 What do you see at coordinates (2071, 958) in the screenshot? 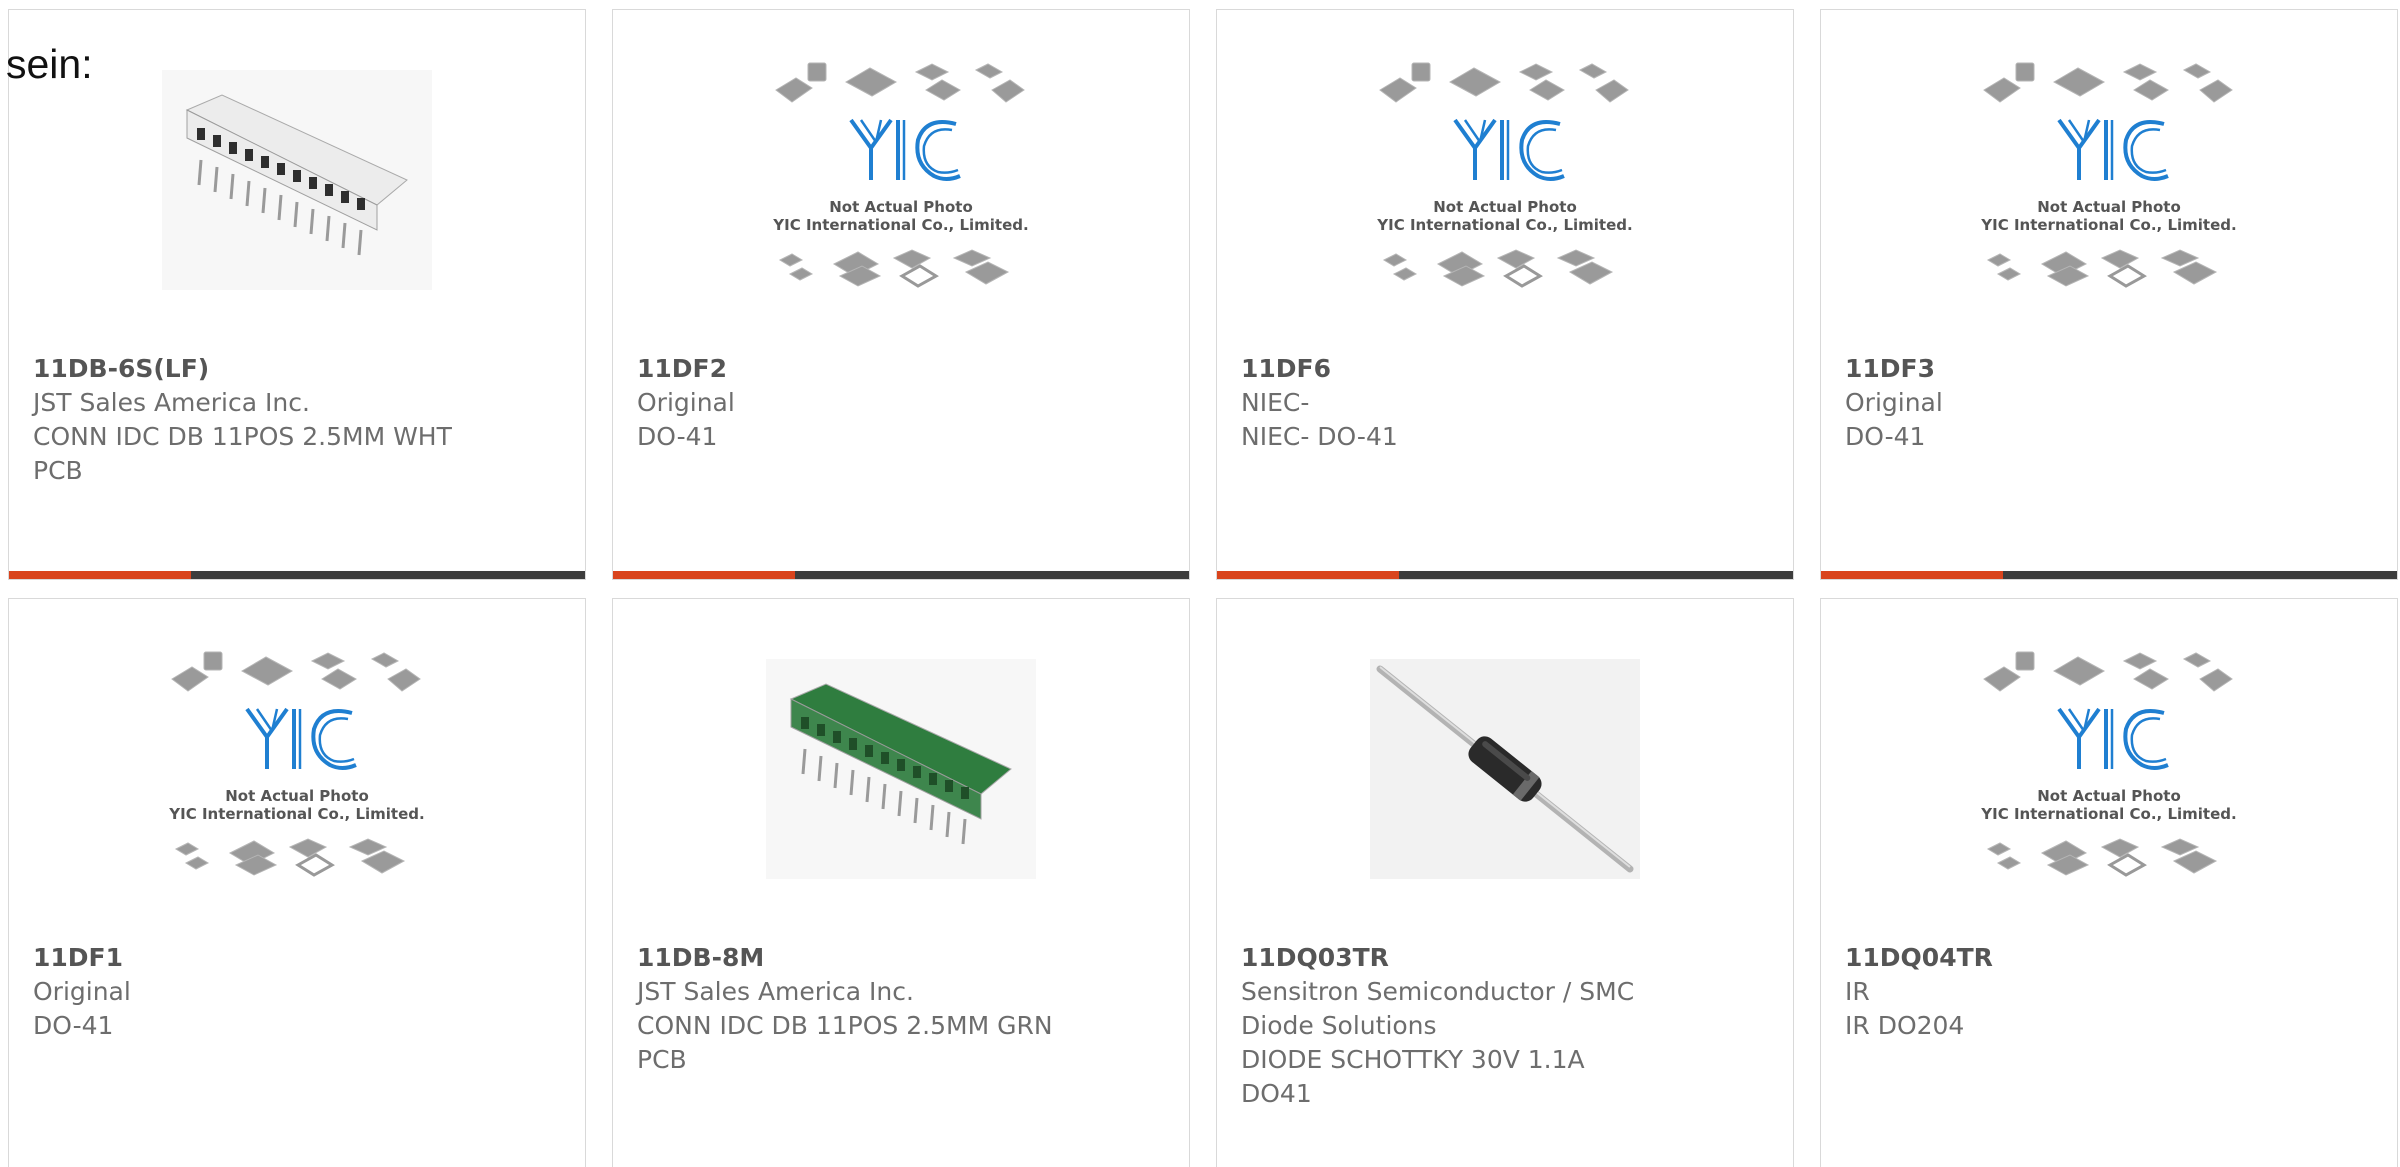
I see `part-number-link: 11DQ04TR` at bounding box center [2071, 958].